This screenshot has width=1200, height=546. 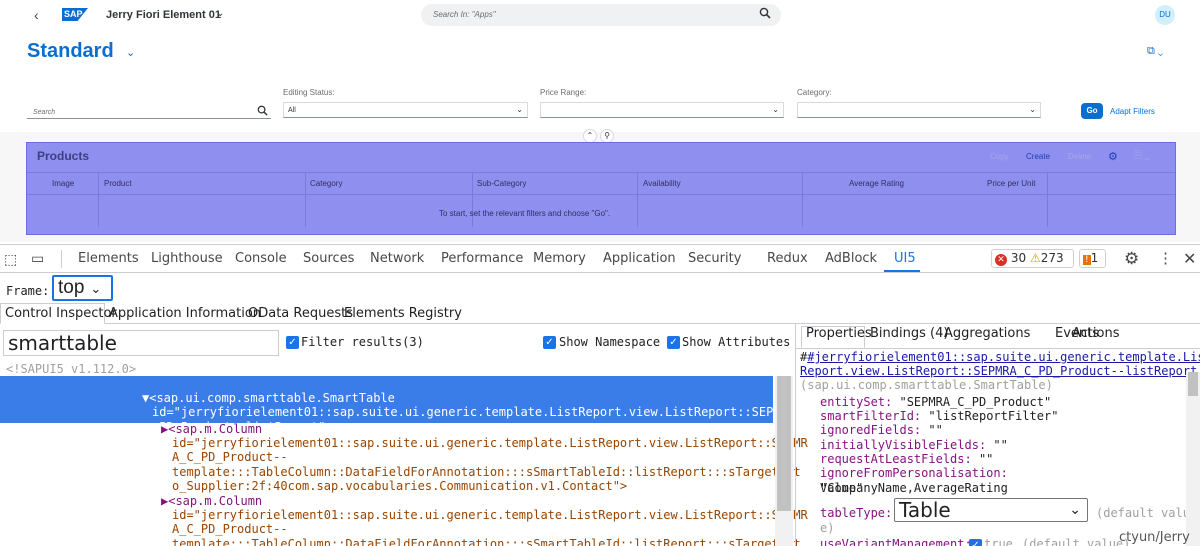 I want to click on subtab-elements-registry: Elements Registry, so click(x=403, y=313).